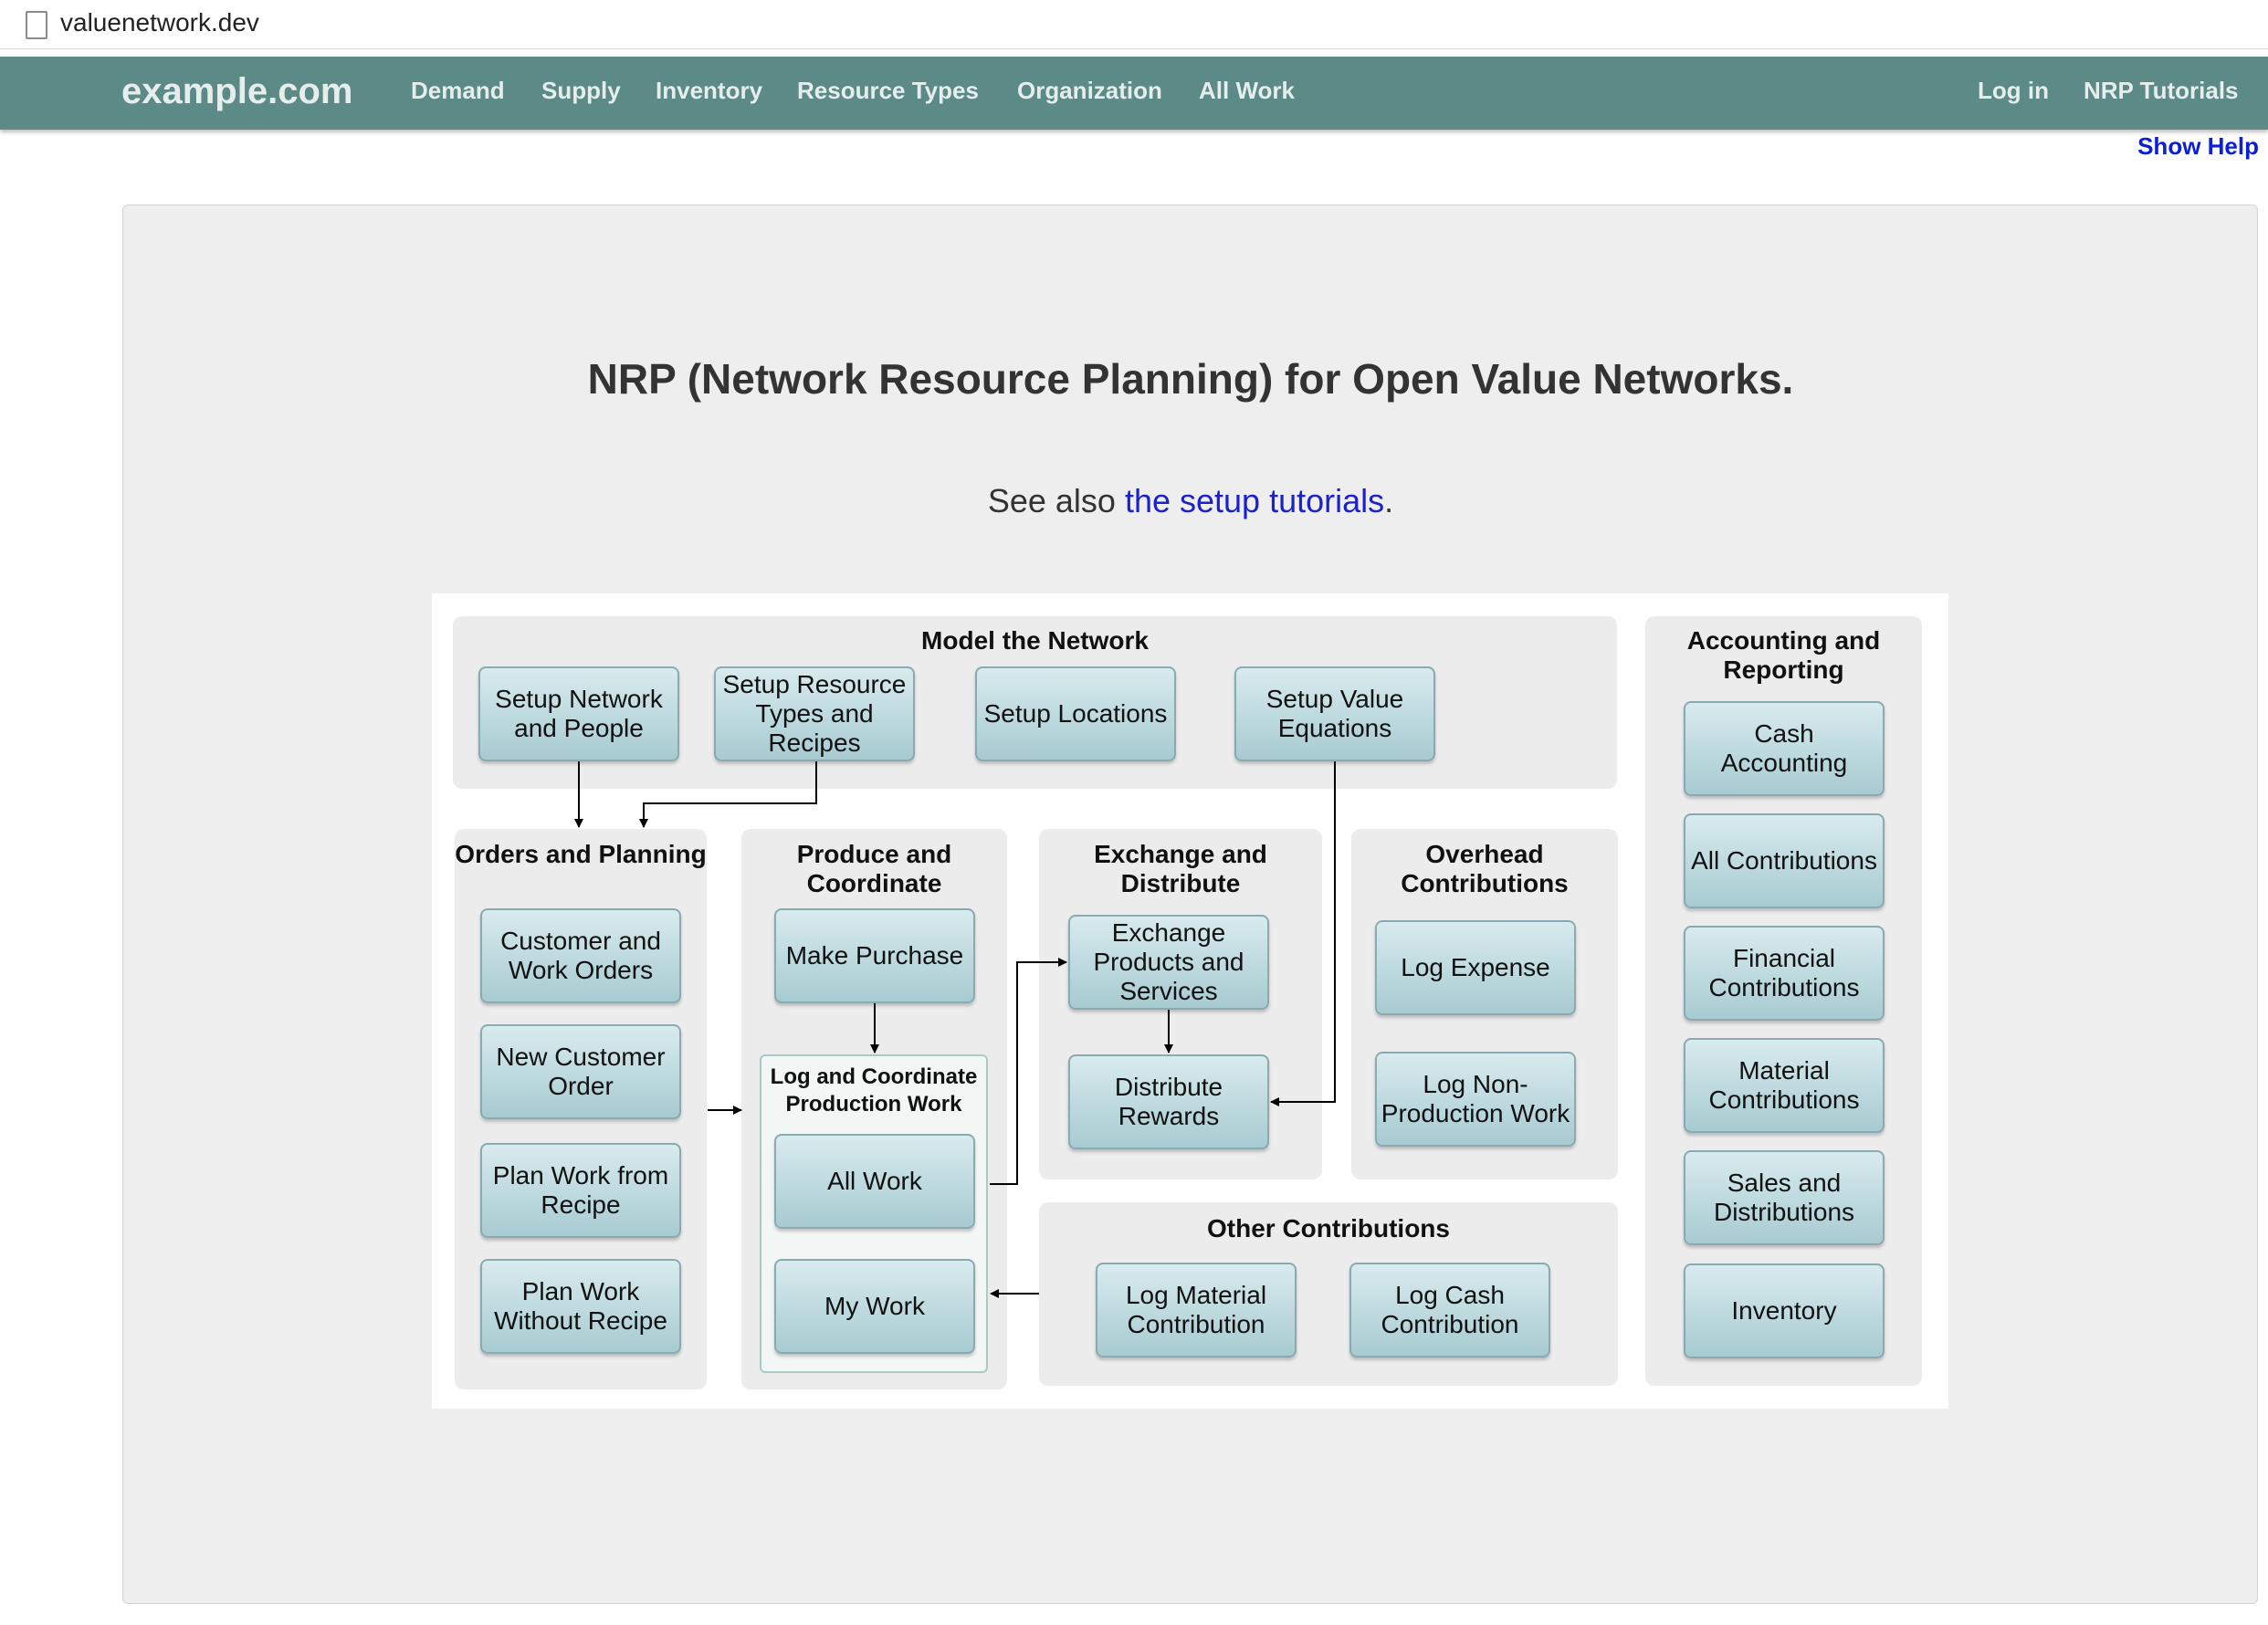 The image size is (2268, 1625). What do you see at coordinates (955, 1029) in the screenshot?
I see `diagram-connectors` at bounding box center [955, 1029].